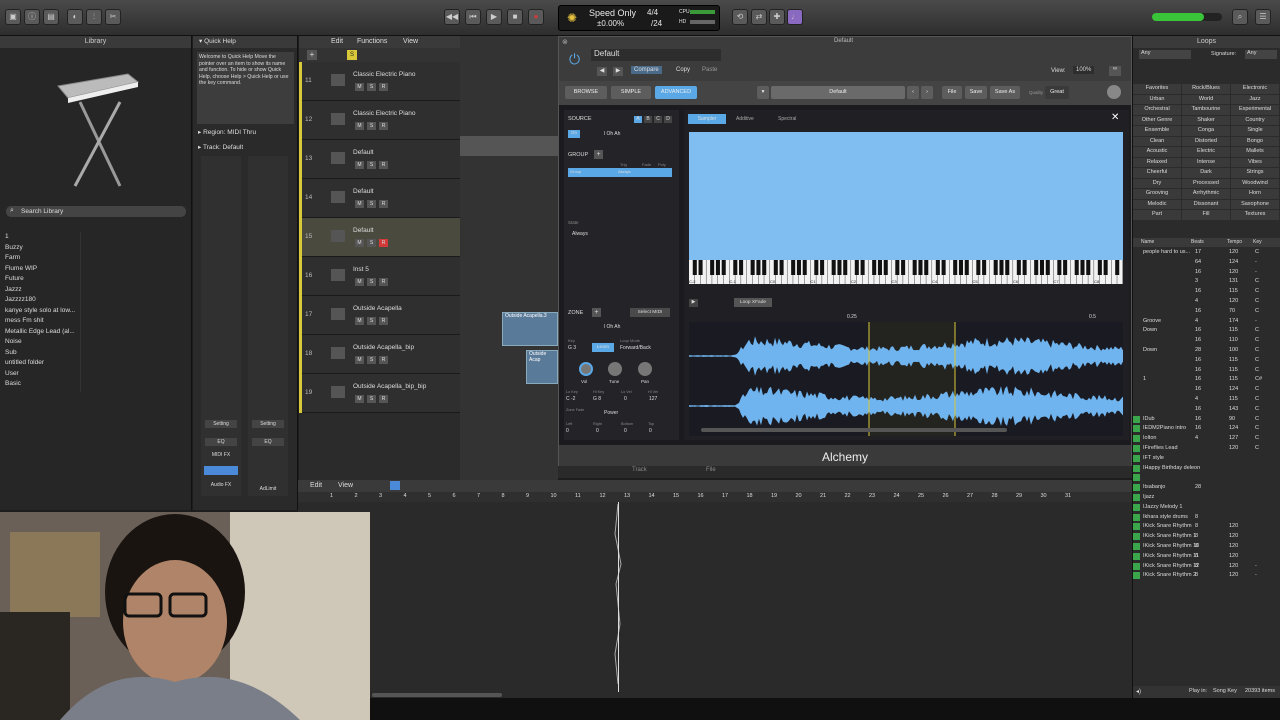 Image resolution: width=1280 pixels, height=720 pixels. What do you see at coordinates (574, 134) in the screenshot?
I see `source-on-button: On` at bounding box center [574, 134].